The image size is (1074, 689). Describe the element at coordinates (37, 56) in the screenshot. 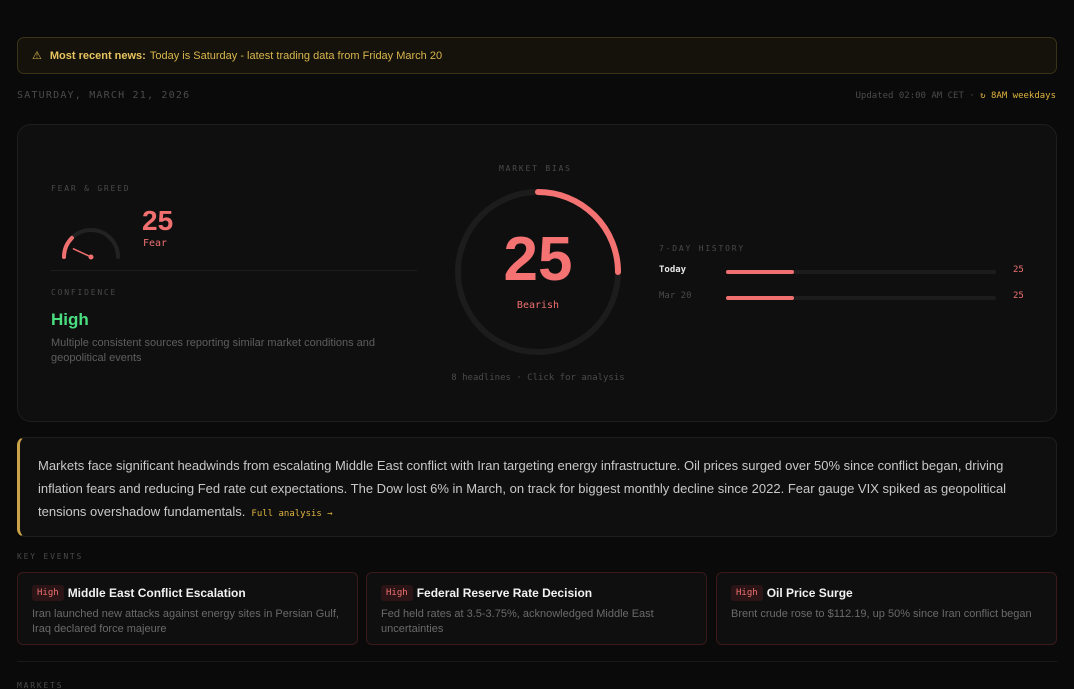

I see `warning-icon: ⚠` at that location.